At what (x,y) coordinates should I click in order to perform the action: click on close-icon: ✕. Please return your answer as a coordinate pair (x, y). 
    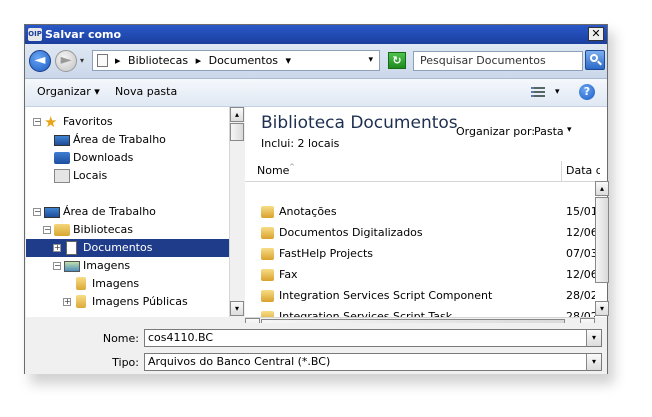
    Looking at the image, I should click on (596, 34).